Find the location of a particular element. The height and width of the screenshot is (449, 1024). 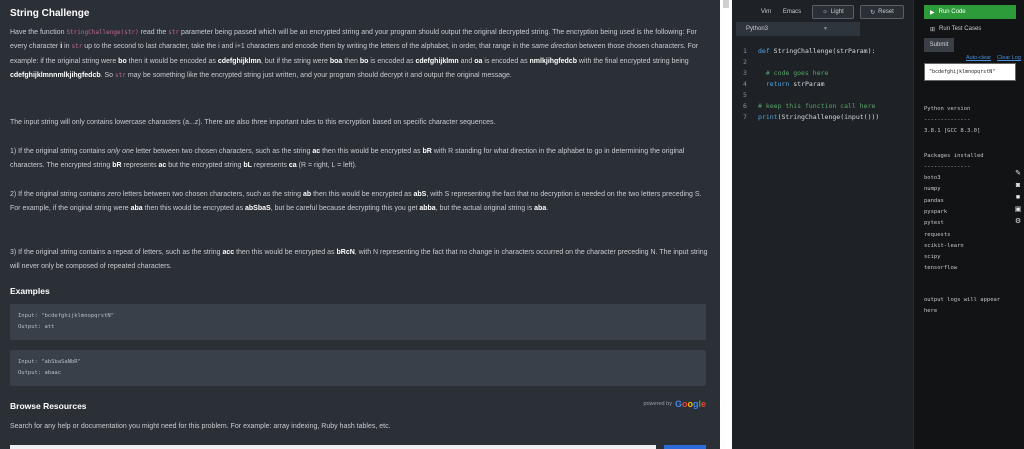

desc-text: 2) If the original string contains is located at coordinates (59, 194).